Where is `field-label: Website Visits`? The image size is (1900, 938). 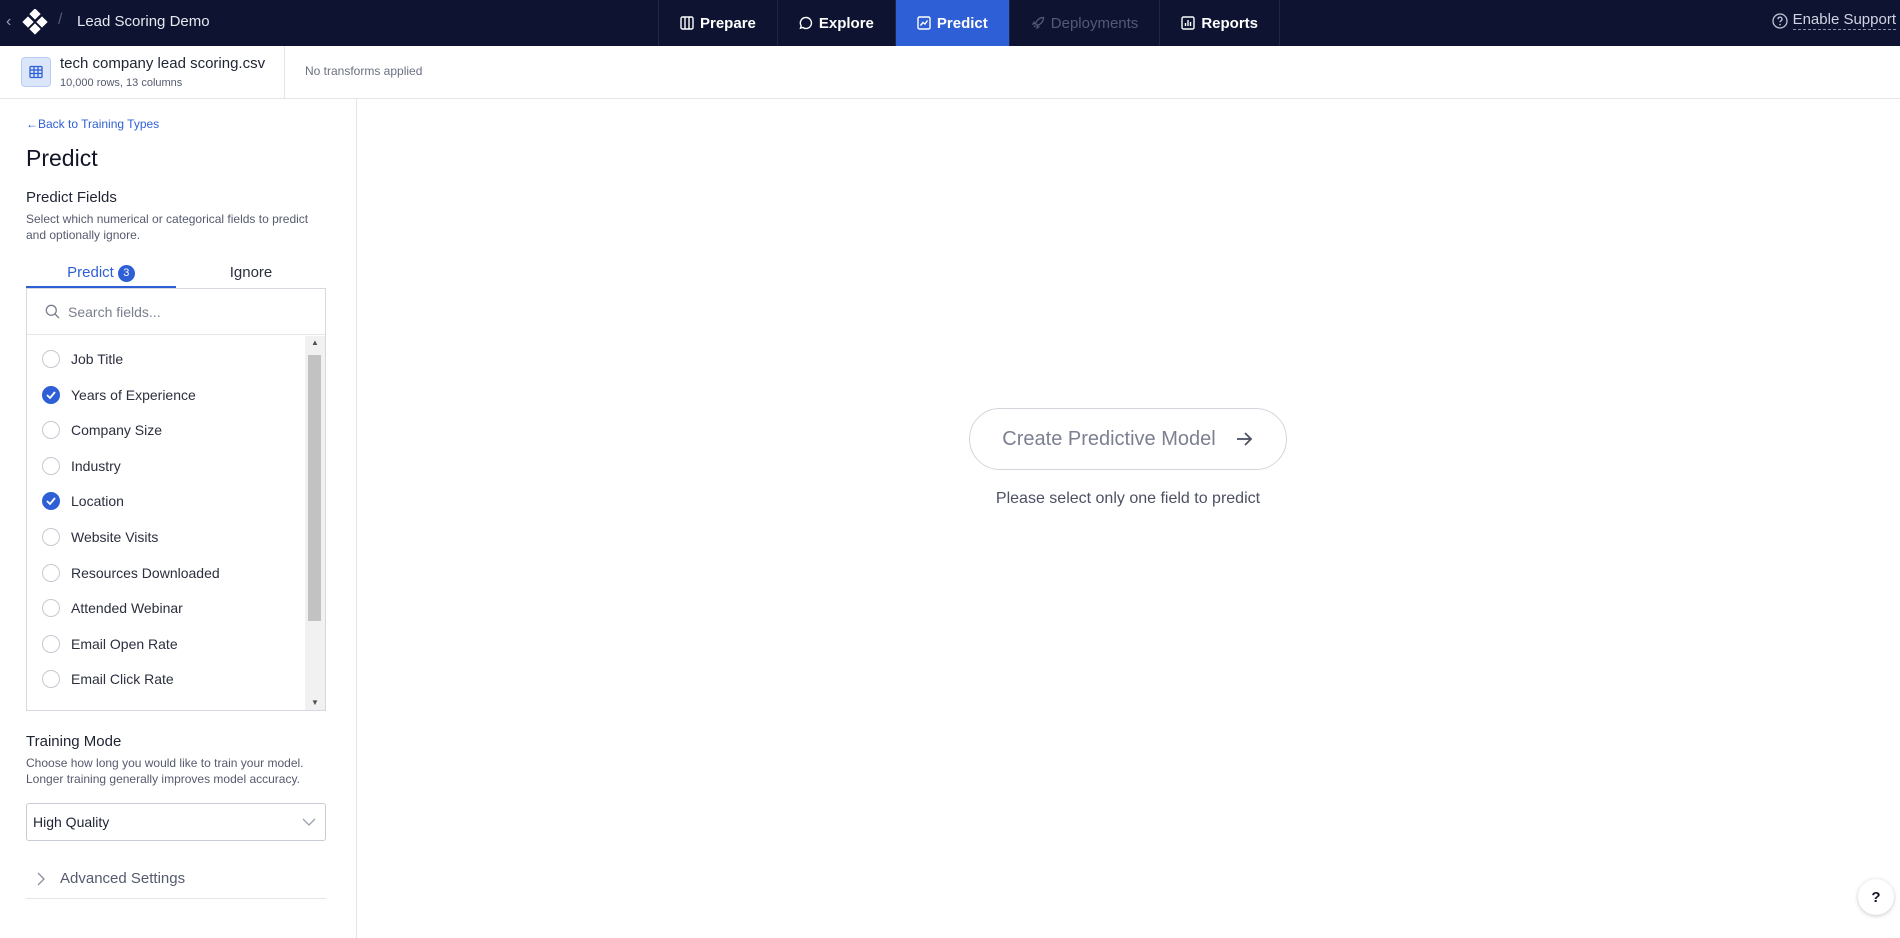 field-label: Website Visits is located at coordinates (115, 537).